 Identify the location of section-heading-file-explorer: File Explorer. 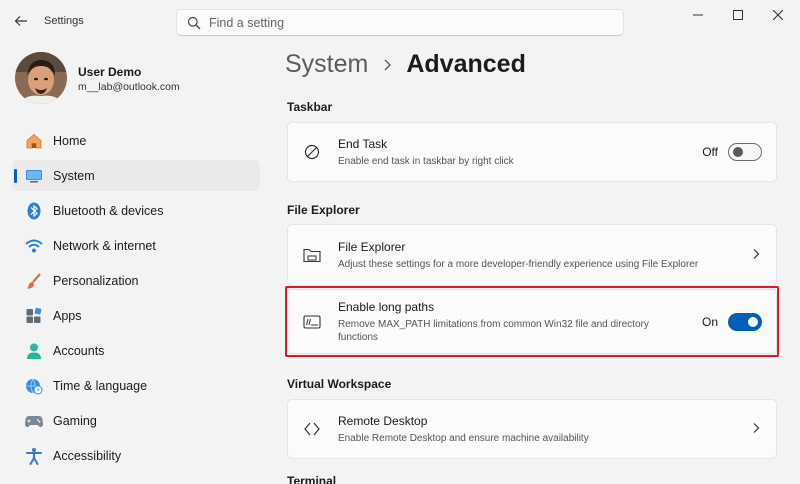
(323, 210).